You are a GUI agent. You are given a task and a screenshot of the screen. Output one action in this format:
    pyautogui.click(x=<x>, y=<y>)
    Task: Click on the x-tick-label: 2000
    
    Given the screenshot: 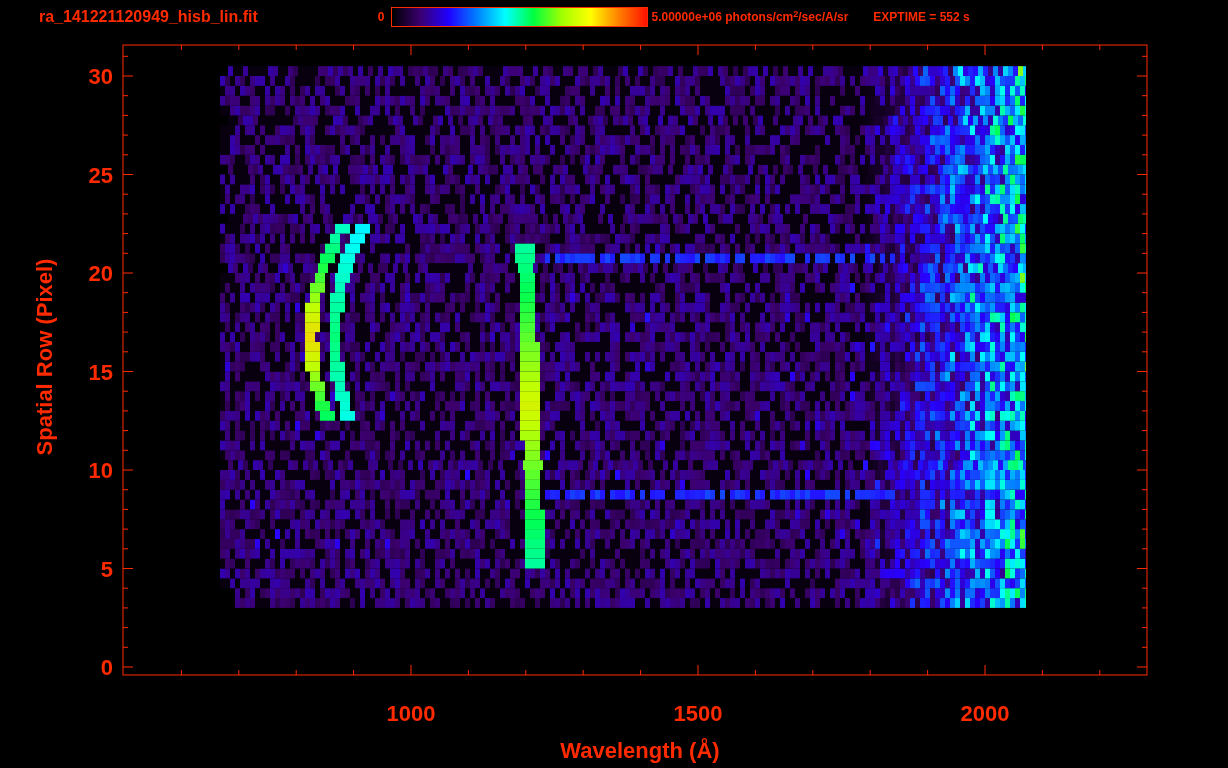 What is the action you would take?
    pyautogui.click(x=985, y=713)
    